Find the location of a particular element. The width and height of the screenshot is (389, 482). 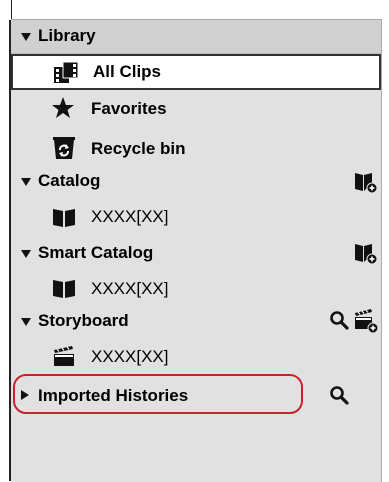

tree-item-label: Catalog is located at coordinates (69, 180).